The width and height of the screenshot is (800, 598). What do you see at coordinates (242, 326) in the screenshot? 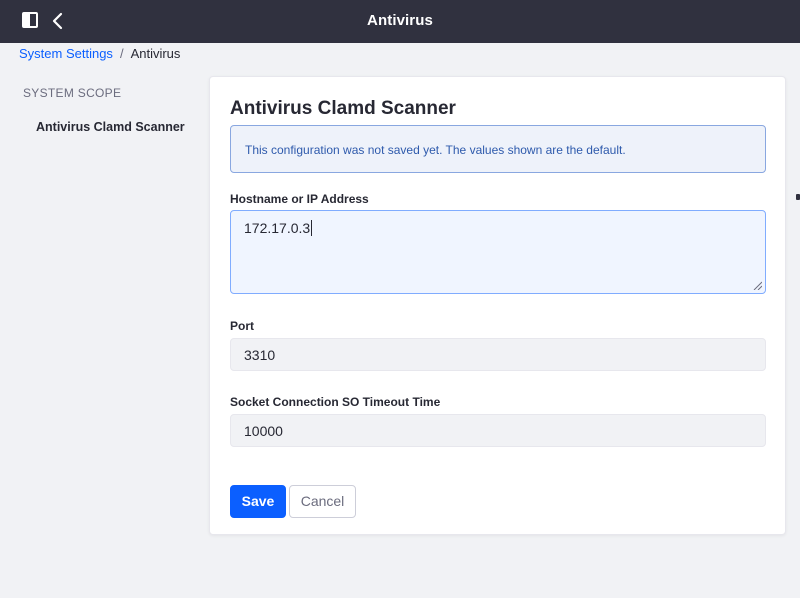
I see `port-label: Port` at bounding box center [242, 326].